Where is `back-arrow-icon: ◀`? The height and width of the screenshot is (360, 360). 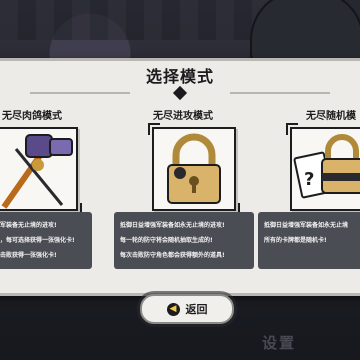 back-arrow-icon: ◀ is located at coordinates (173, 309).